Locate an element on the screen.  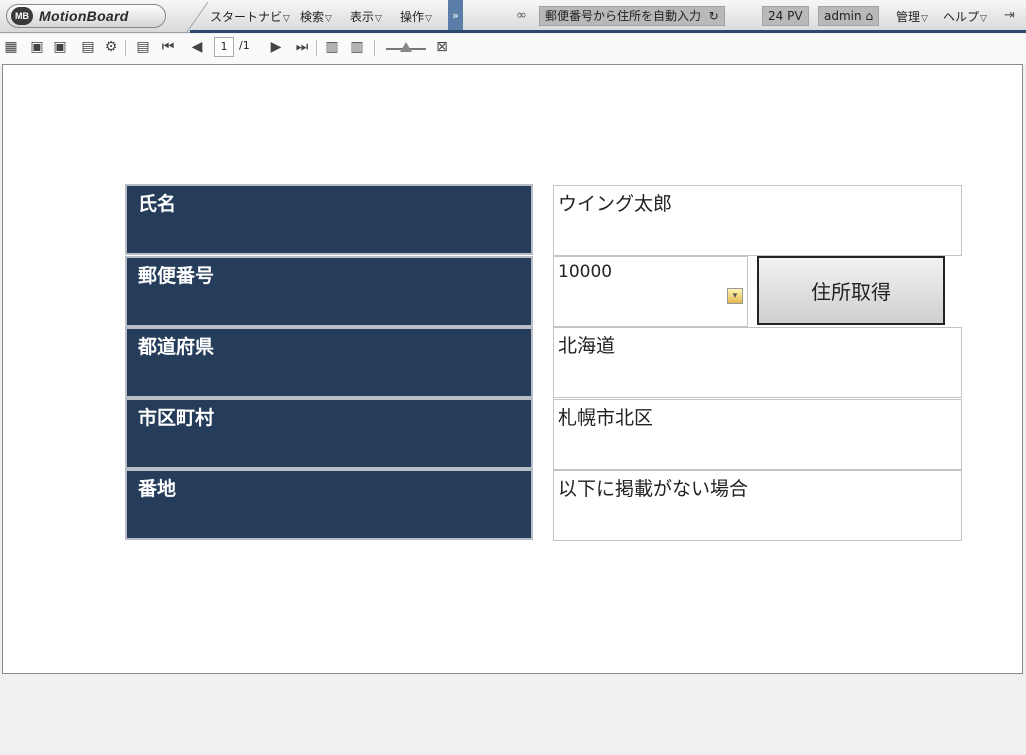
prefecture-field: 北海道 is located at coordinates (757, 362).